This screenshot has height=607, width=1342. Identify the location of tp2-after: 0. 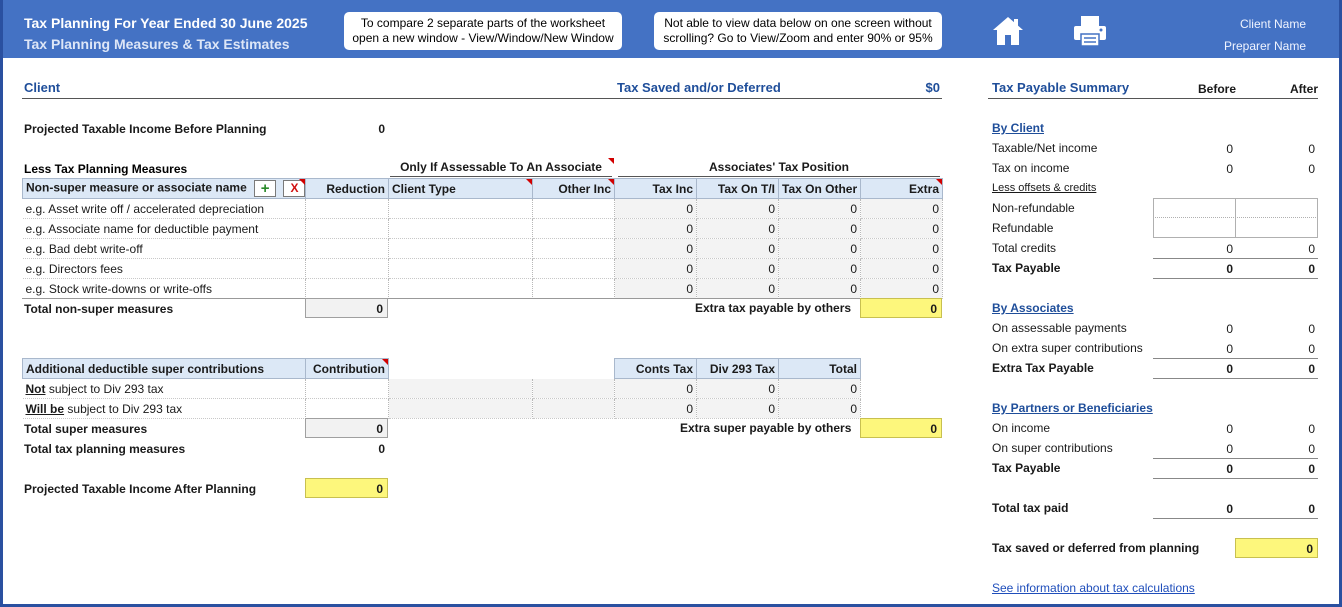
(1311, 469).